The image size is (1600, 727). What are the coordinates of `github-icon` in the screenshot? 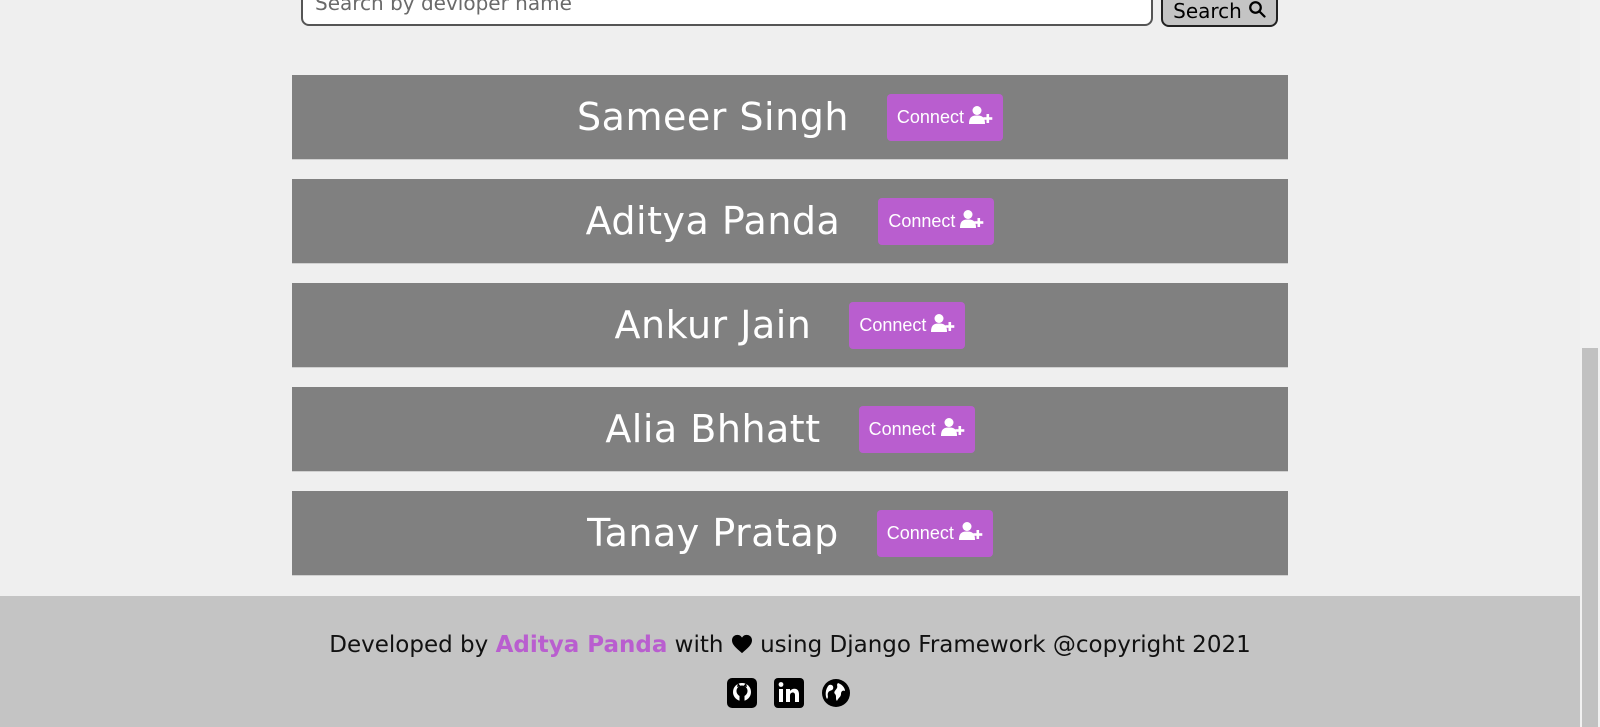 It's located at (742, 693).